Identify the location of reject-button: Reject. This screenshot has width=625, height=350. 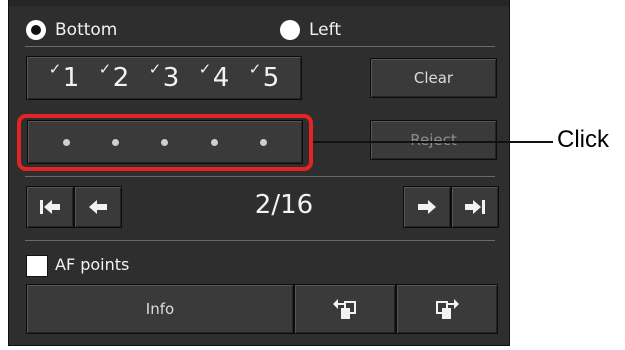
(433, 140).